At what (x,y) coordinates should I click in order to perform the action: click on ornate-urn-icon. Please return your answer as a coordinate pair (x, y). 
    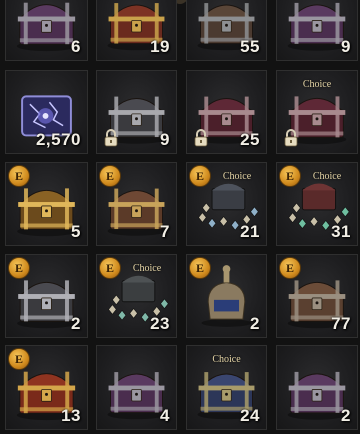
    Looking at the image, I should click on (226, 296).